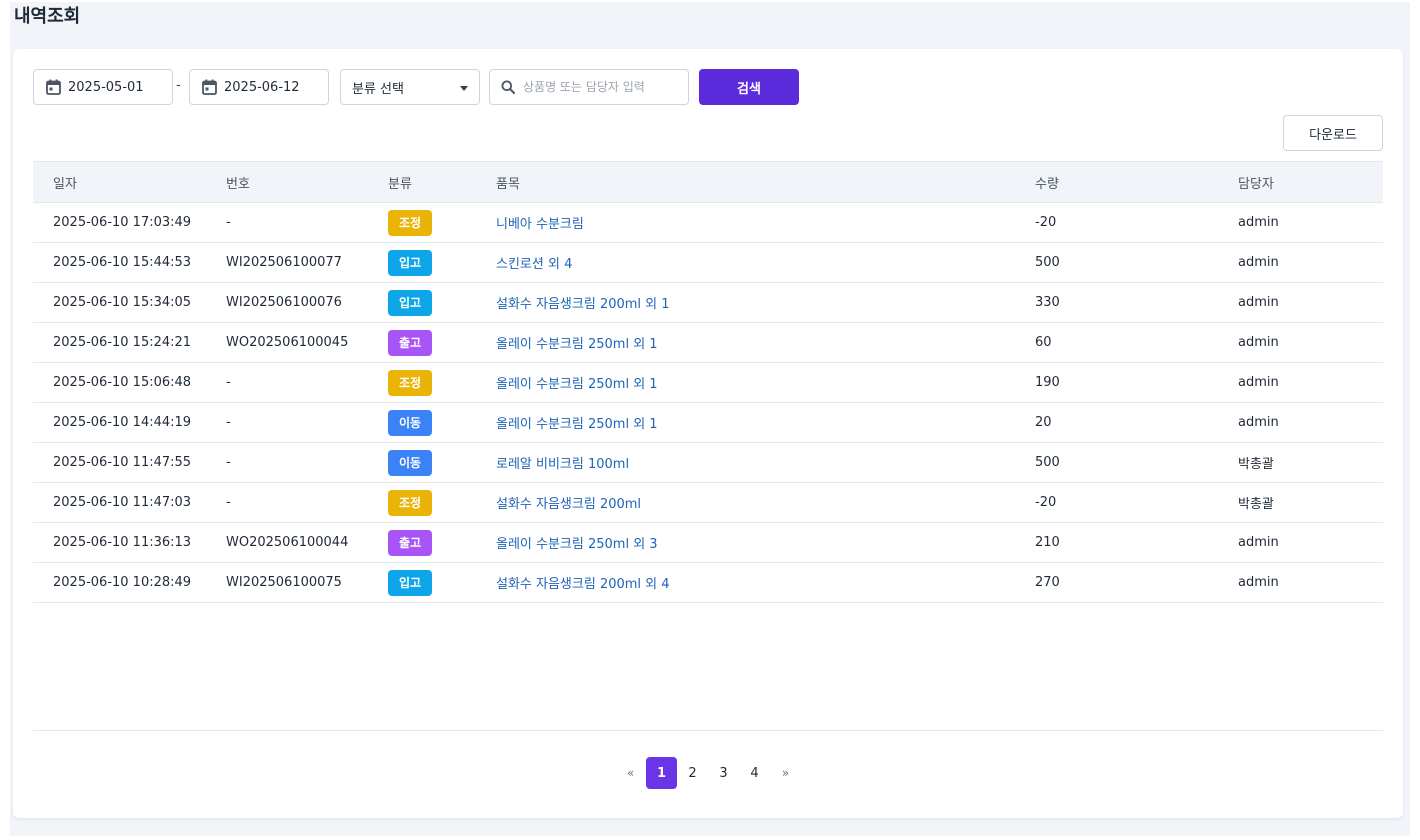 The width and height of the screenshot is (1420, 840). I want to click on category-badge: 입고, so click(410, 302).